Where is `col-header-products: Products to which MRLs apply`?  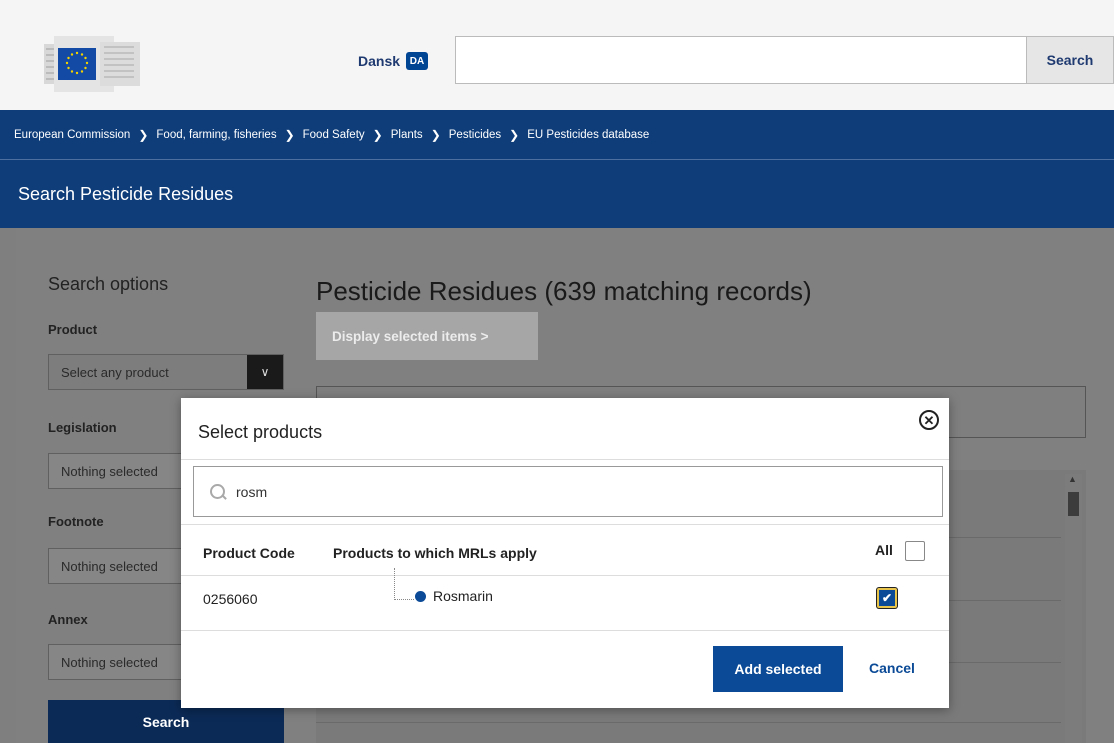
col-header-products: Products to which MRLs apply is located at coordinates (435, 553).